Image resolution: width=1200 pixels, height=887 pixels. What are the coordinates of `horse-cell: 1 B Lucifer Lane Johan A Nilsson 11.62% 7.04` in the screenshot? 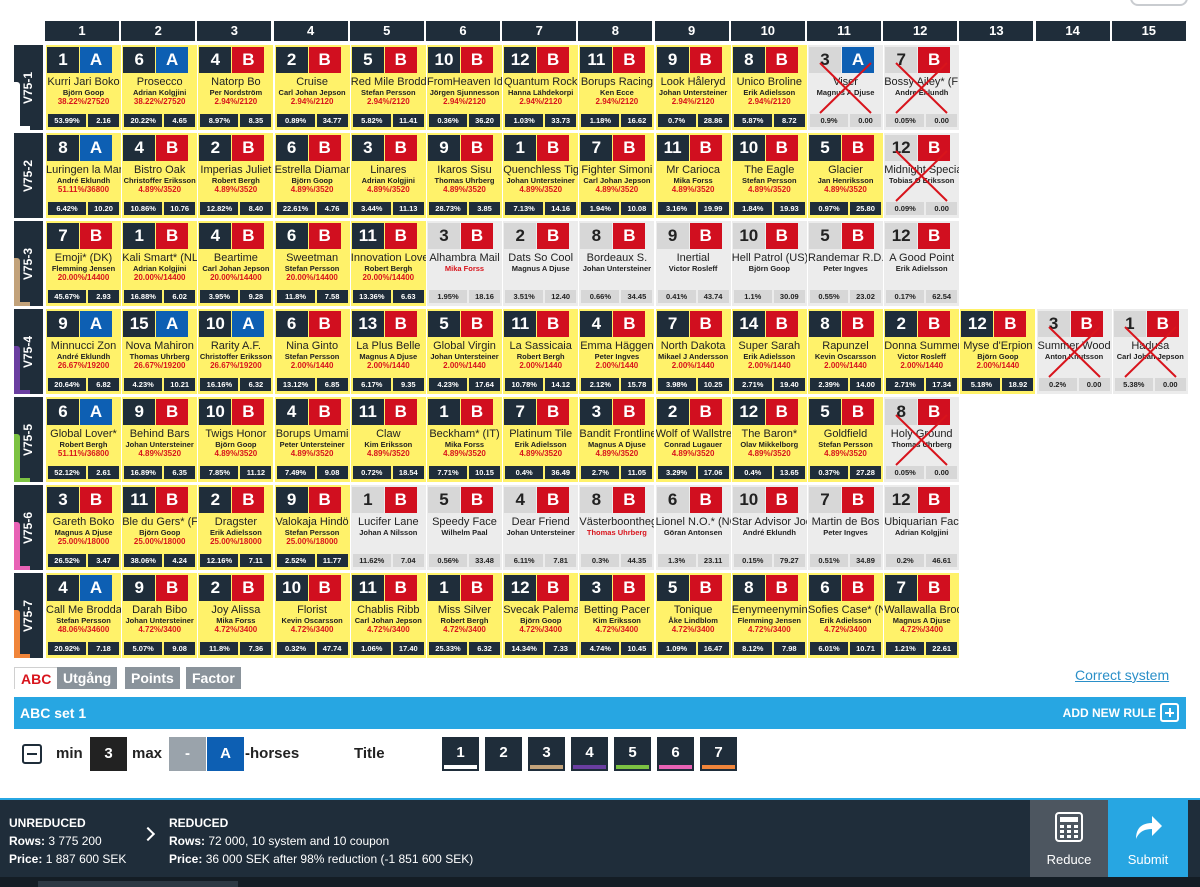 It's located at (388, 527).